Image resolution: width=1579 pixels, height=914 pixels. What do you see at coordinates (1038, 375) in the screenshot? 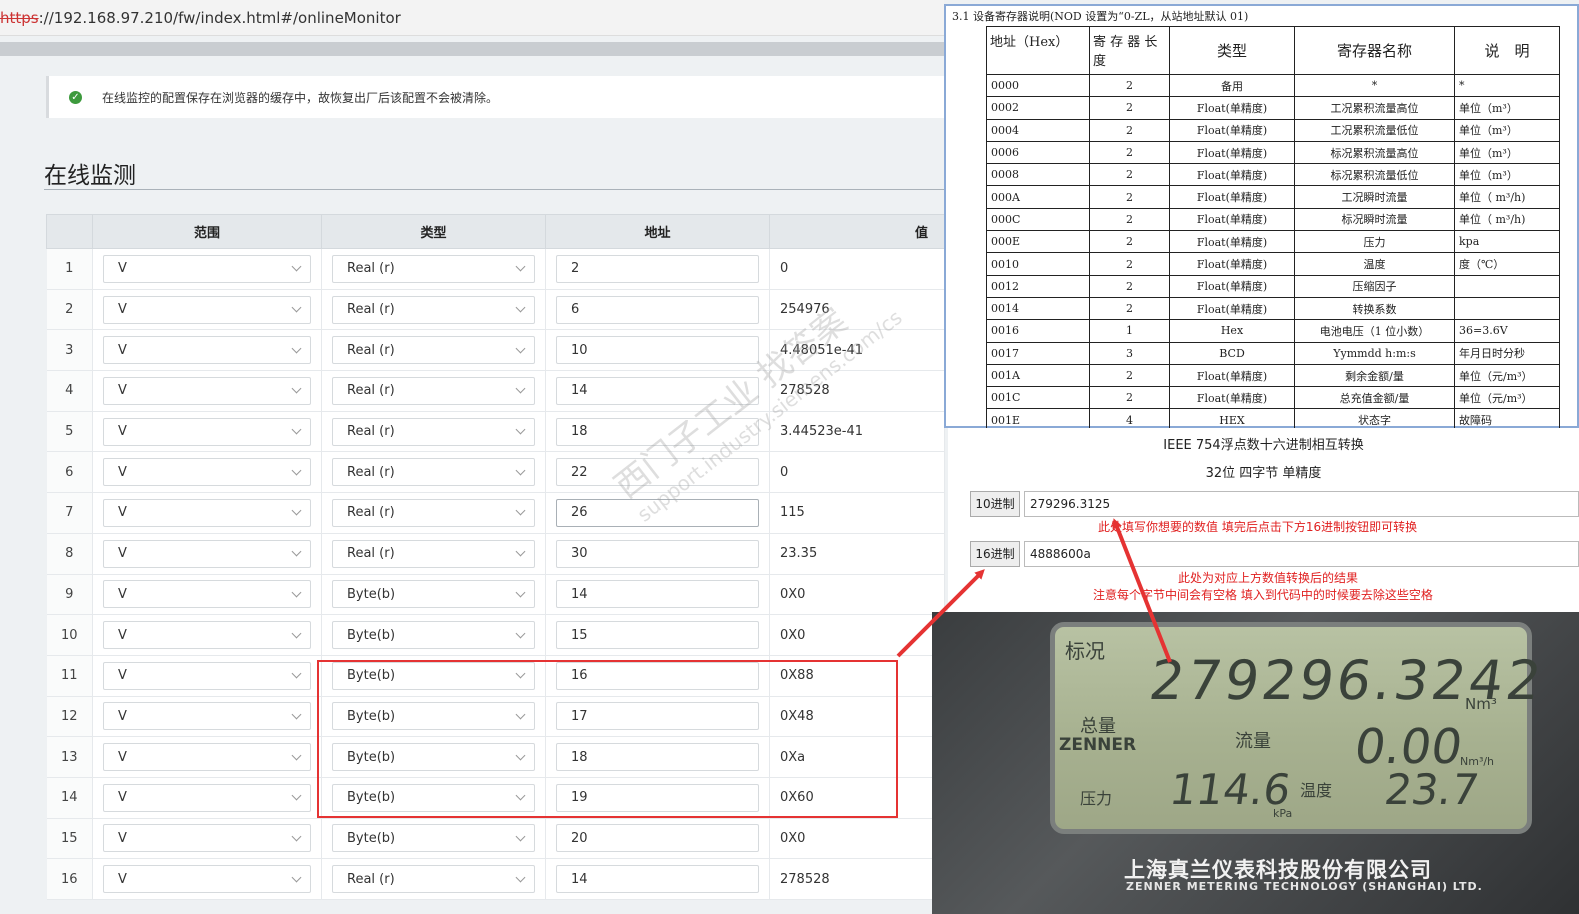
I see `register-addr: 001A` at bounding box center [1038, 375].